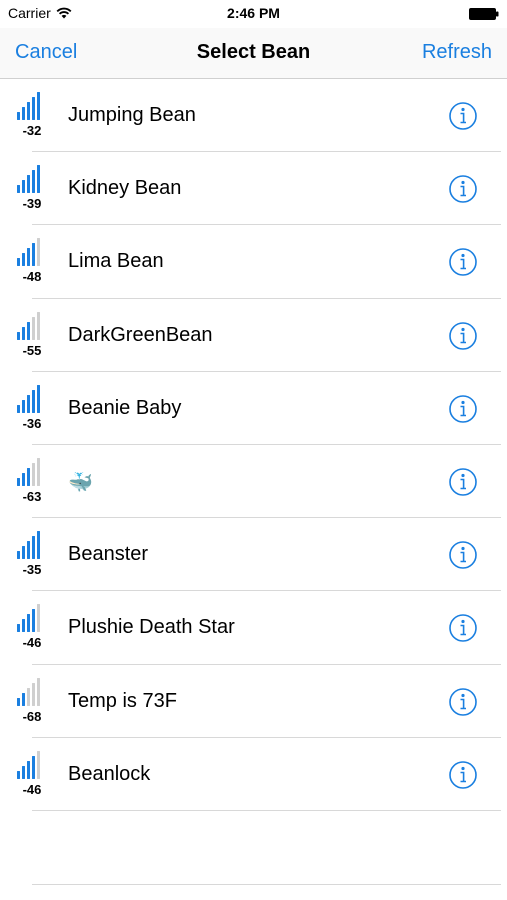 This screenshot has height=900, width=507. I want to click on status-bar: Carrier 2:46 PM, so click(253, 14).